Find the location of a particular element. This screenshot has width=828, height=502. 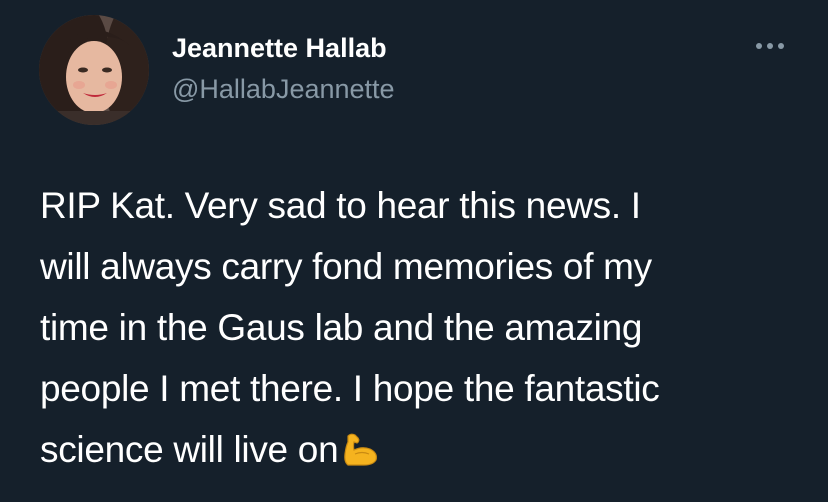

profile-photo-icon is located at coordinates (94, 70).